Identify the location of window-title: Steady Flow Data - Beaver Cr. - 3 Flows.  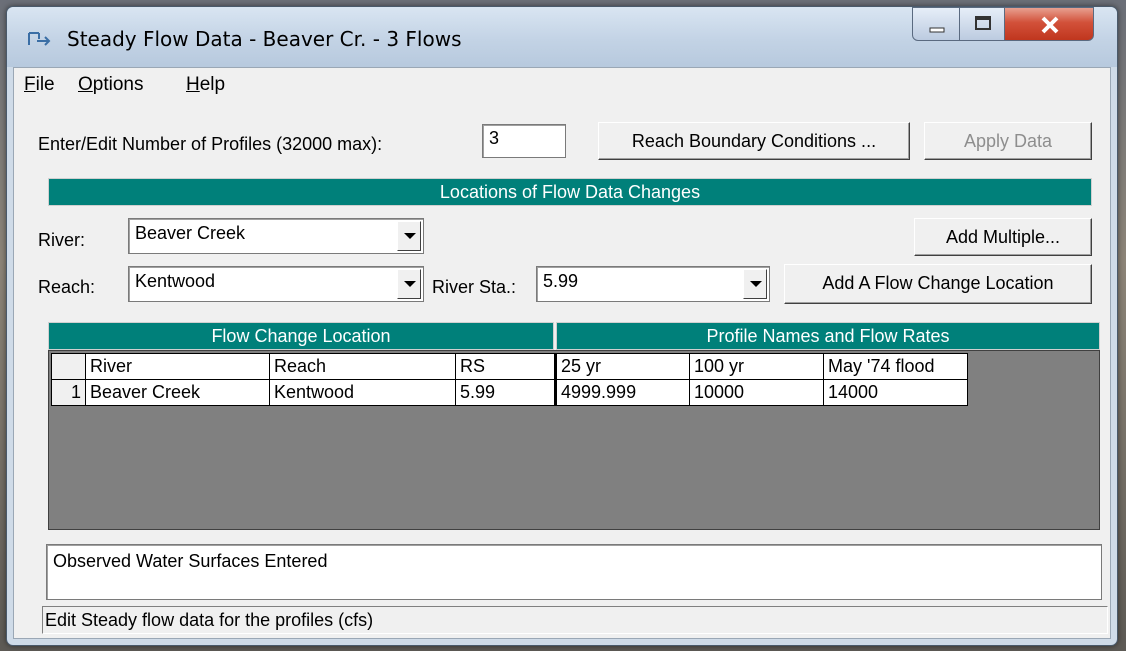
(264, 39).